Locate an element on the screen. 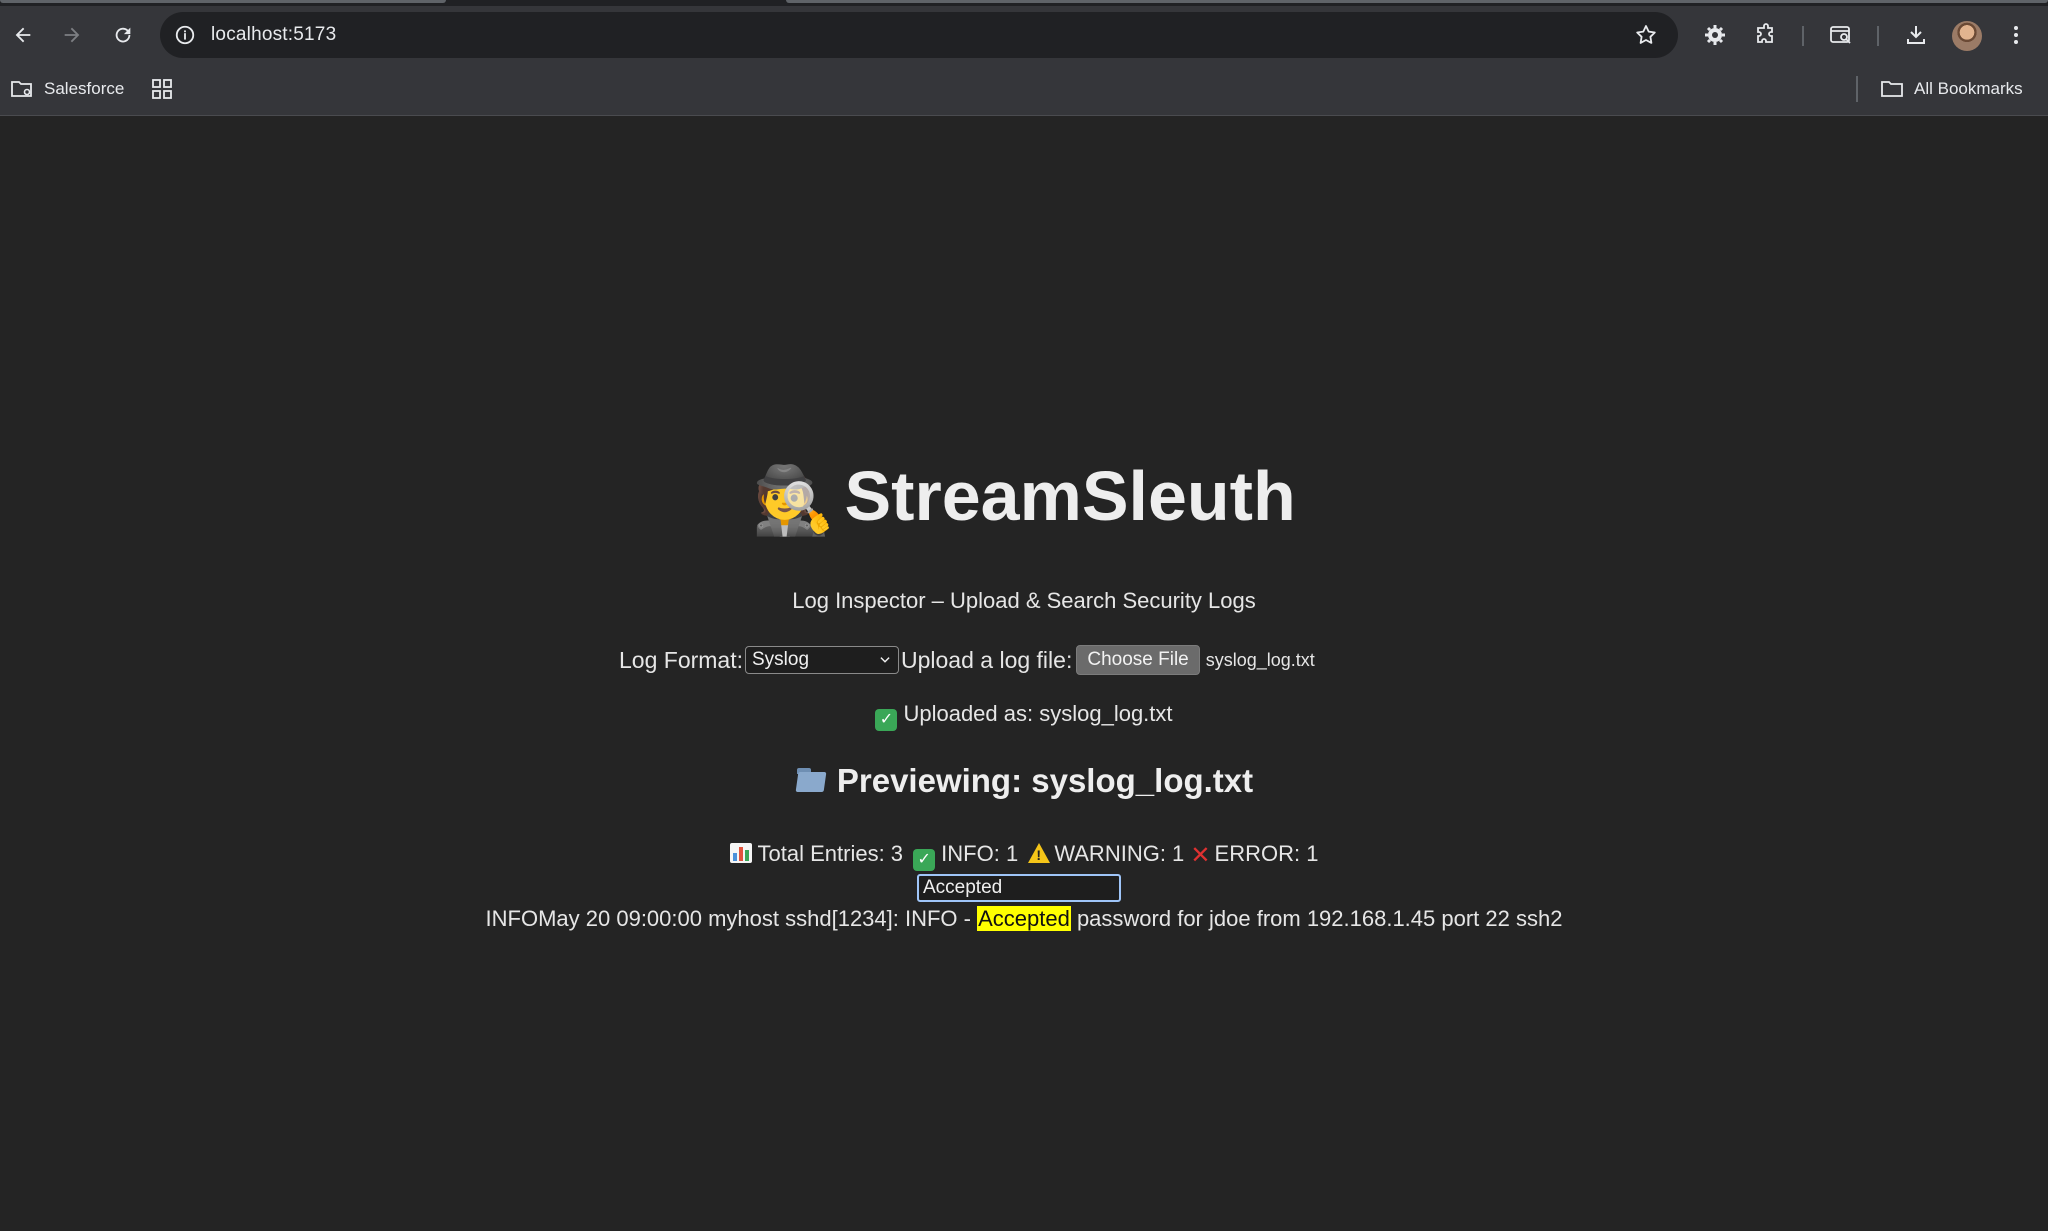  format-selected-value: Syslog is located at coordinates (781, 659).